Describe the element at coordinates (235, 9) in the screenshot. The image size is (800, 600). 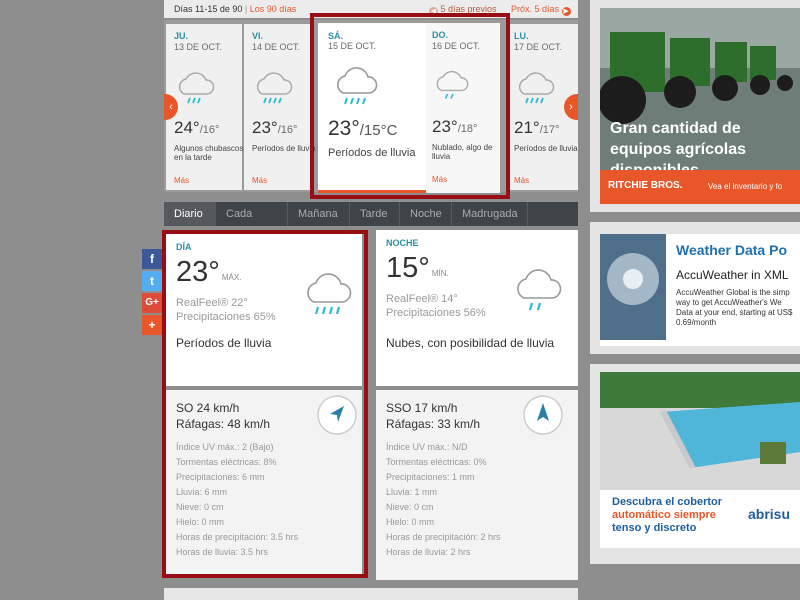
I see `days-range-label: Días 11-15 de 90 | Los 90 días` at that location.